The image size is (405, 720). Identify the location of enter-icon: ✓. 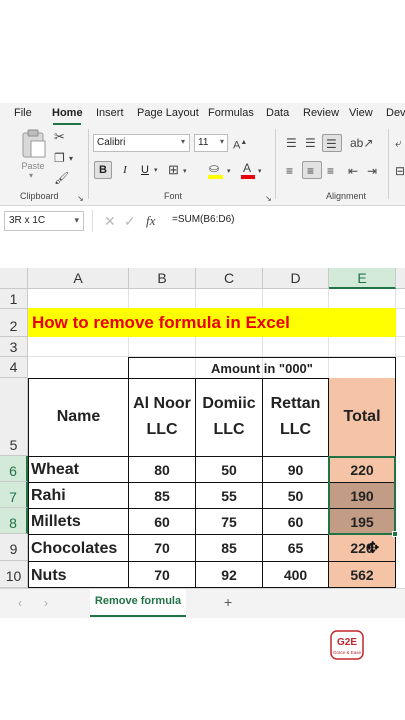
(130, 221).